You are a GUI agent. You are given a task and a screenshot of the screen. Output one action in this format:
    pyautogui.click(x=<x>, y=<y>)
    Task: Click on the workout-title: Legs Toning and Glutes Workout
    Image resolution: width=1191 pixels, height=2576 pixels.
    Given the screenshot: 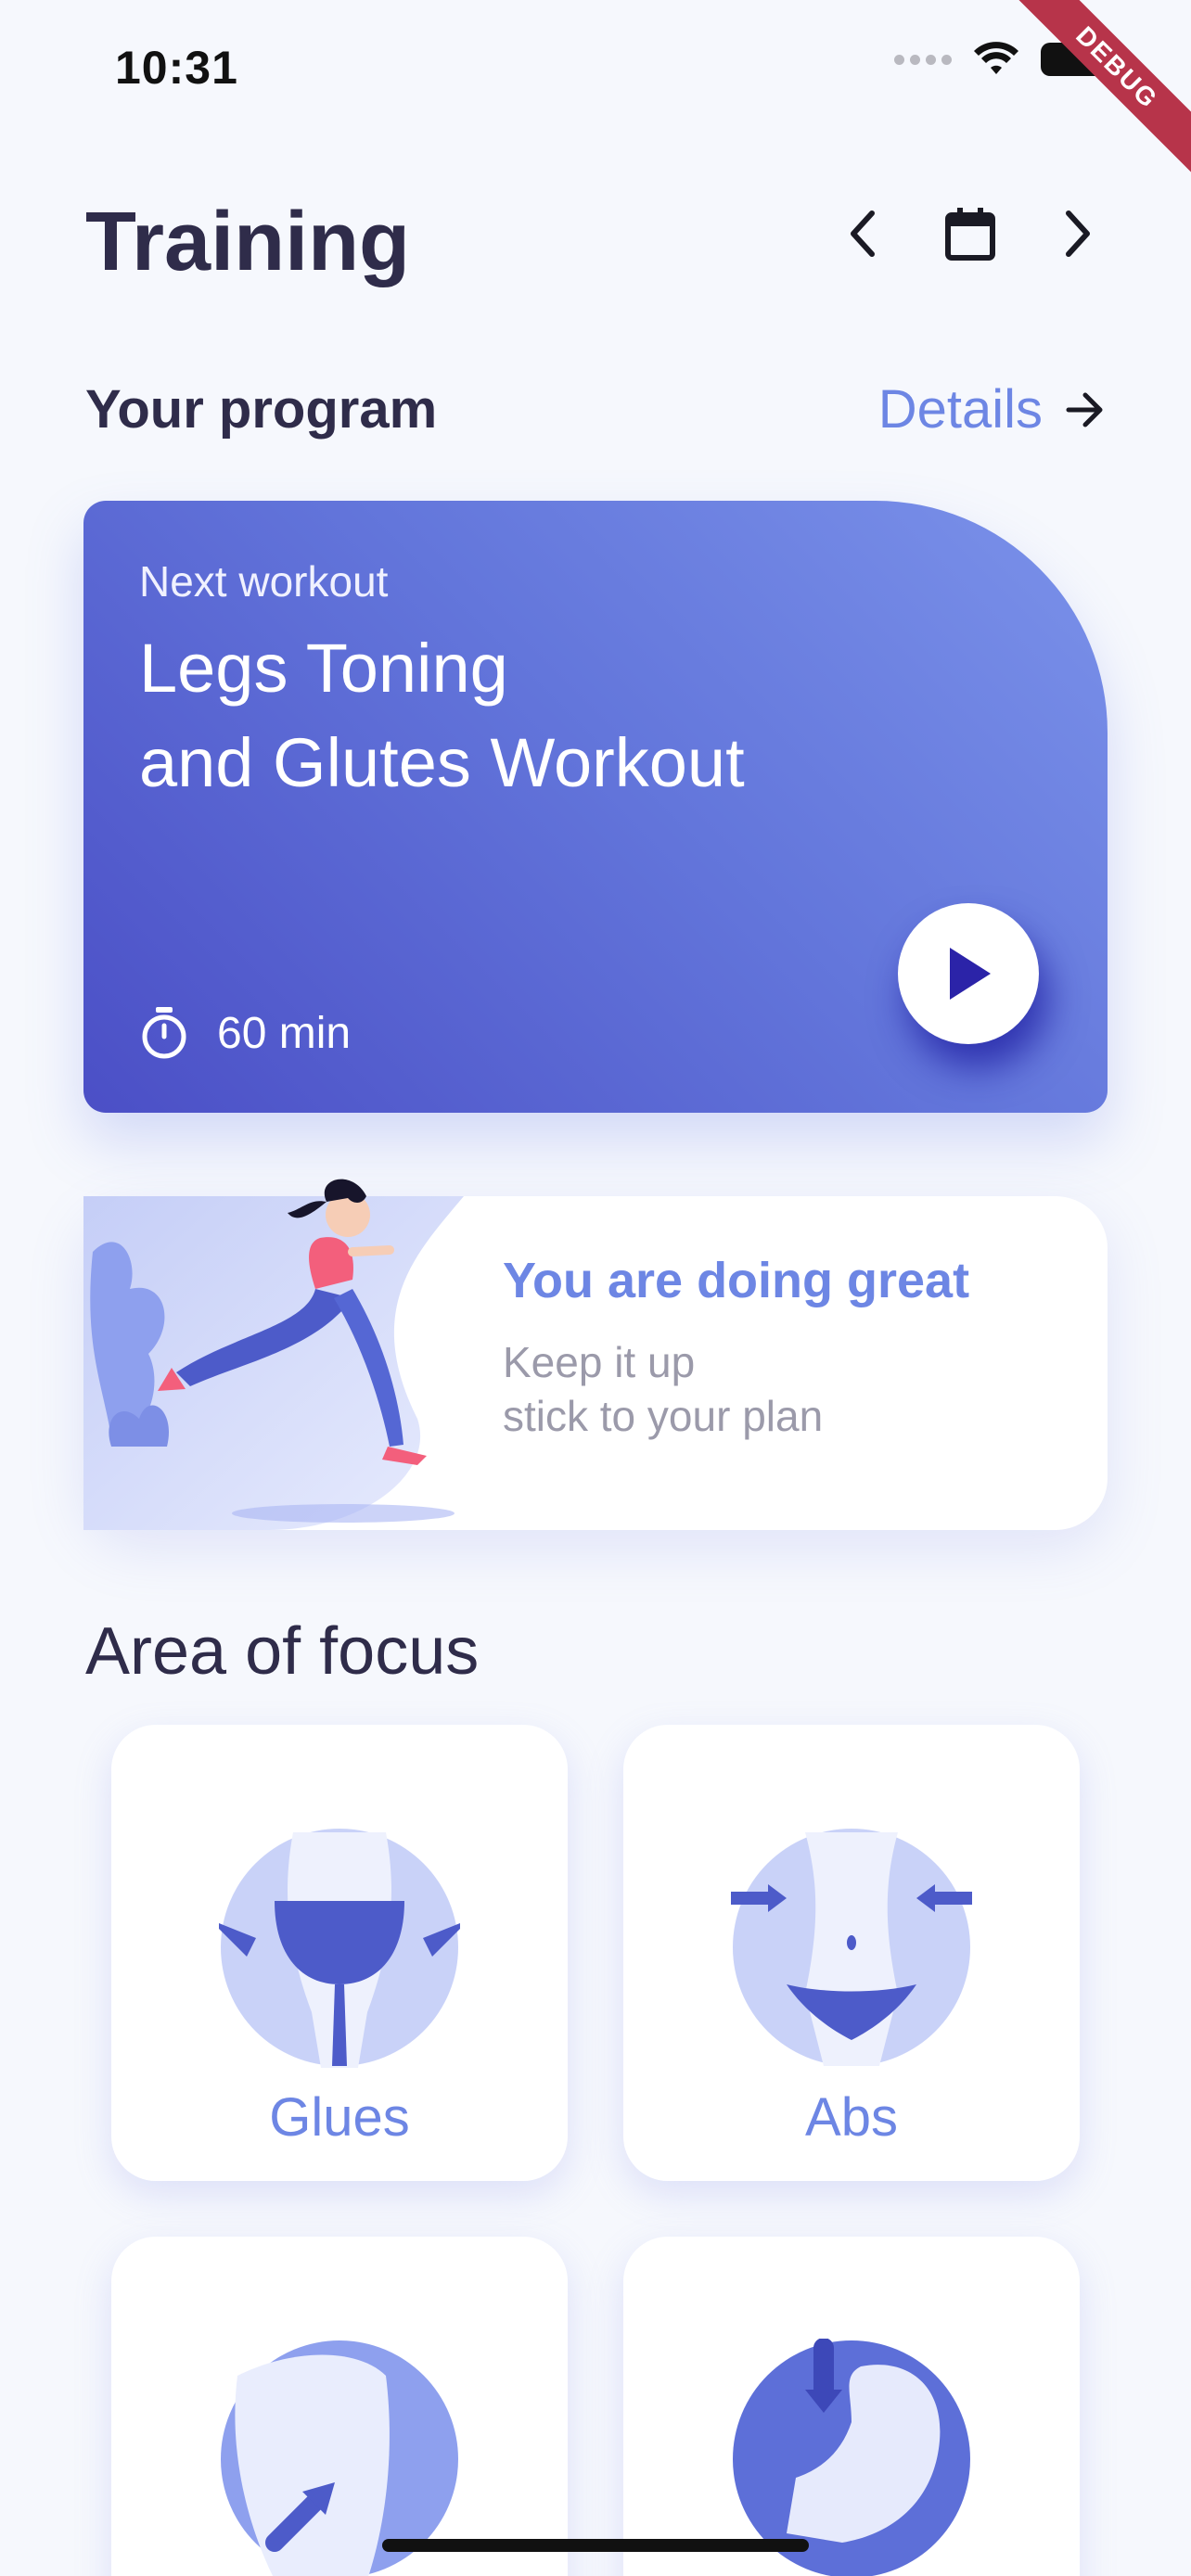 What is the action you would take?
    pyautogui.click(x=442, y=715)
    